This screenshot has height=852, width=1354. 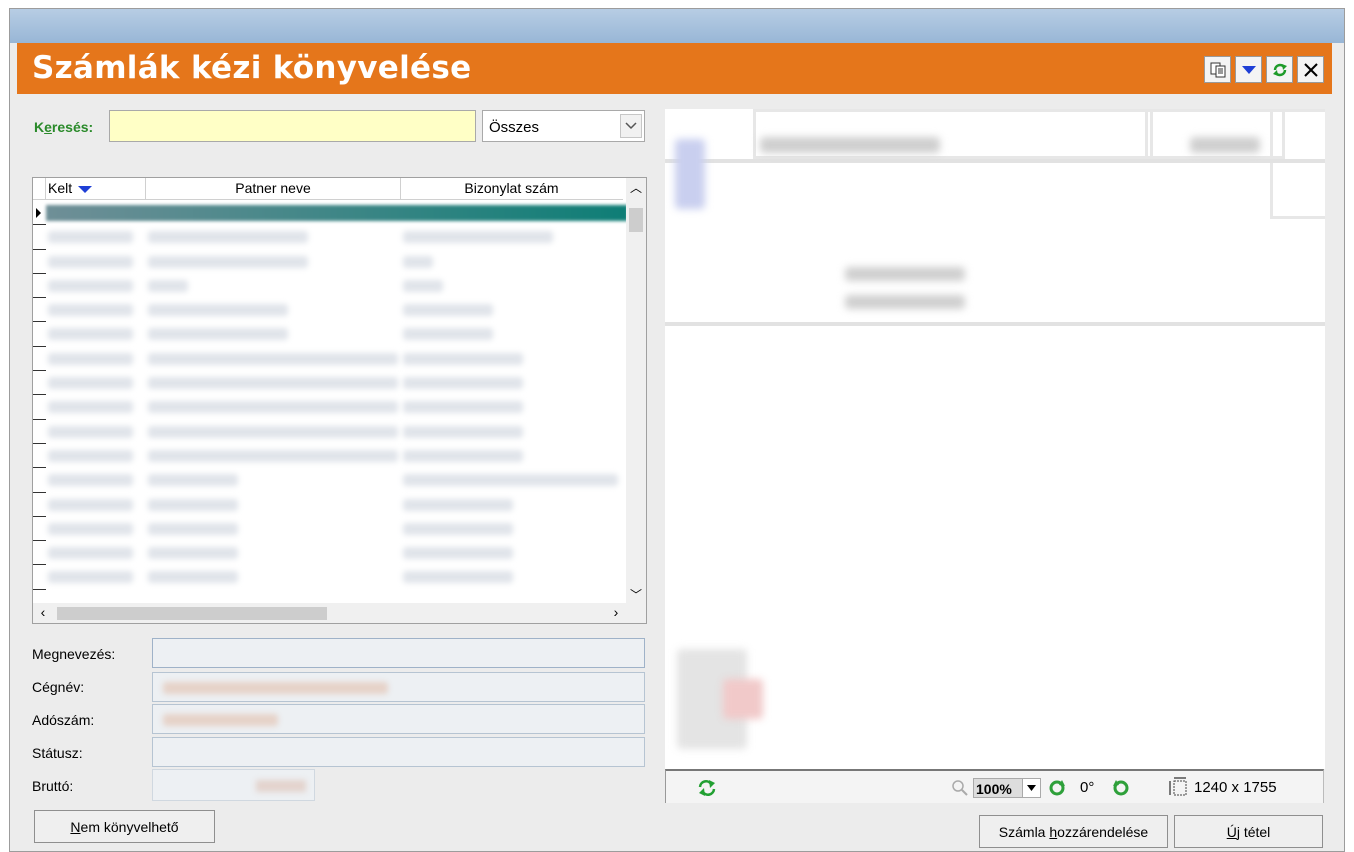 I want to click on refresh-icon, so click(x=707, y=788).